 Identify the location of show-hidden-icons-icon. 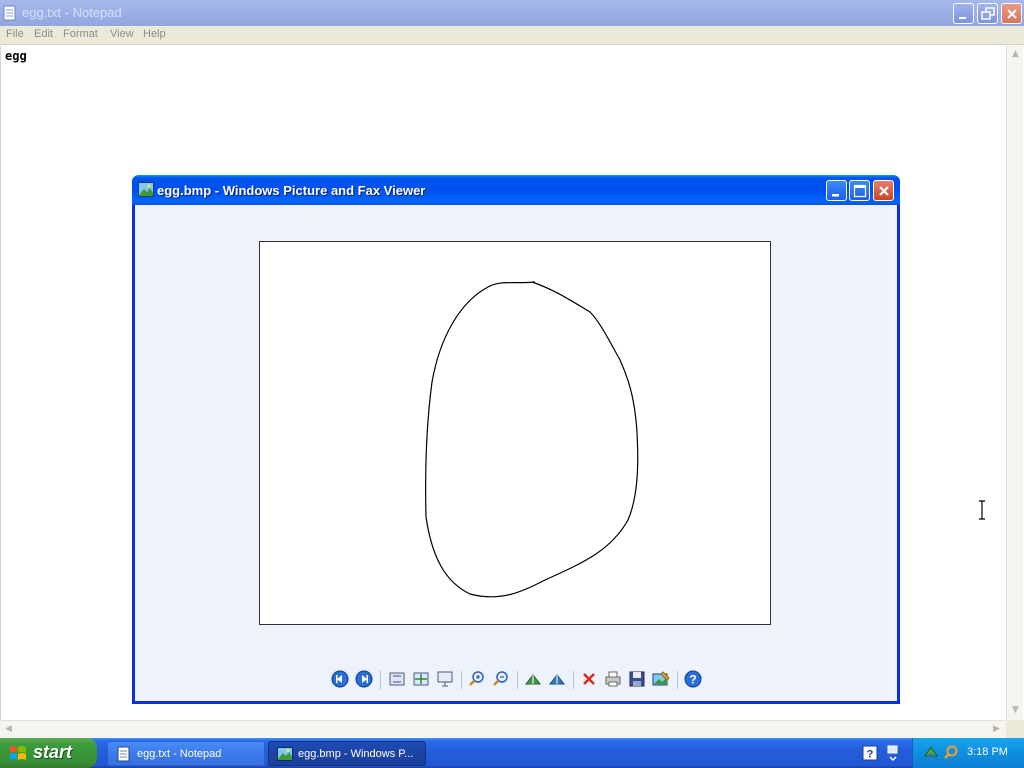
(893, 753).